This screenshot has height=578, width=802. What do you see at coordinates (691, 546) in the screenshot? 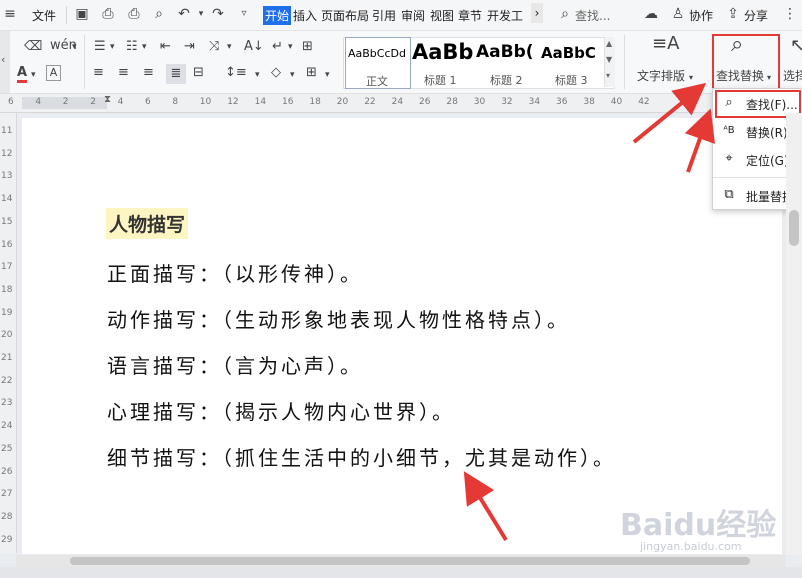
I see `watermark-url: jingyan.baidu.com` at bounding box center [691, 546].